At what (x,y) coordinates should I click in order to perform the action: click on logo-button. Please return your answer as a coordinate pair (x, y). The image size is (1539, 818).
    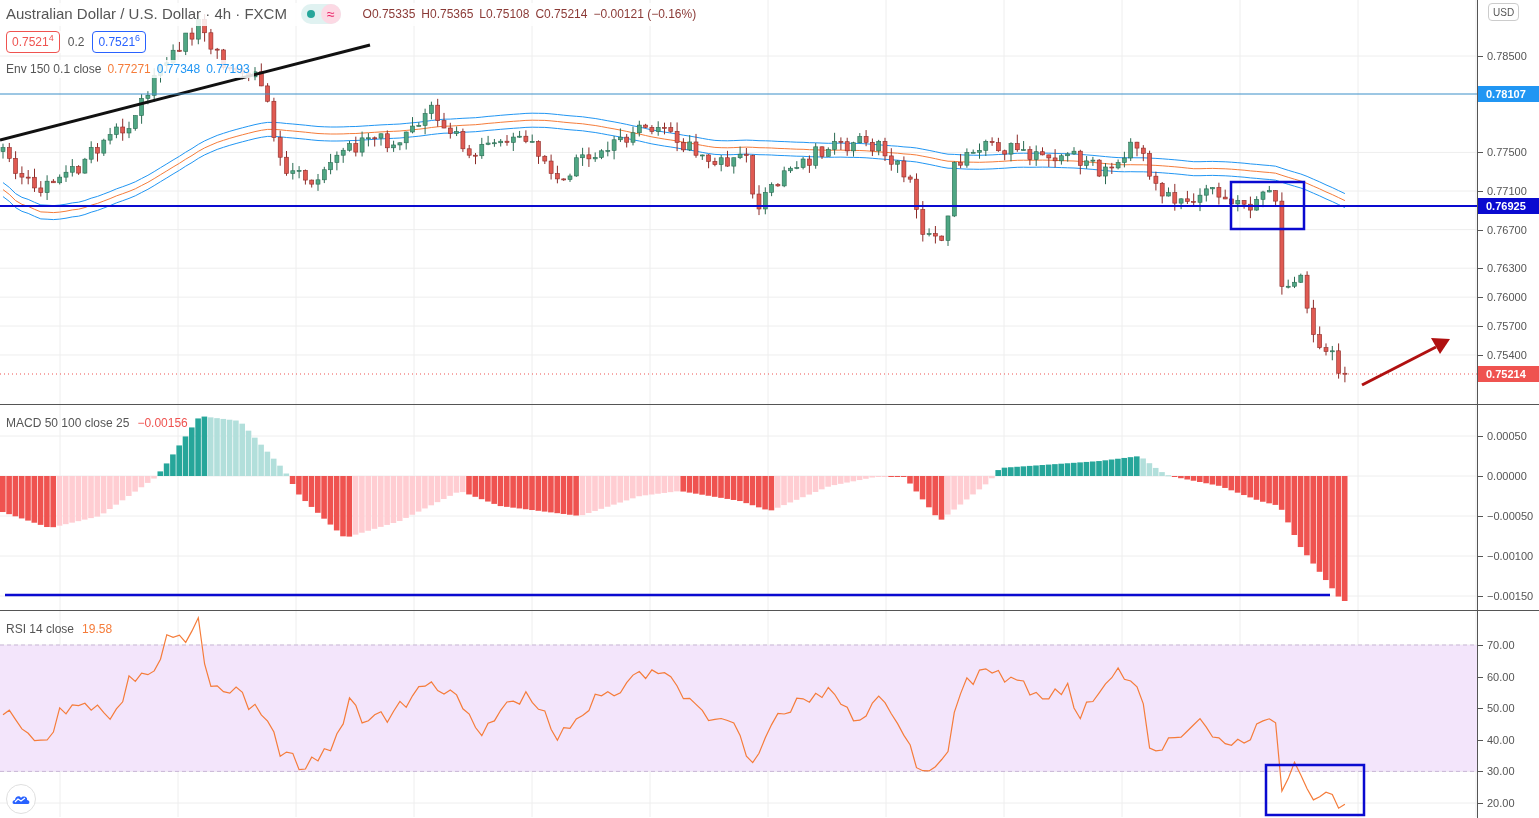
    Looking at the image, I should click on (21, 799).